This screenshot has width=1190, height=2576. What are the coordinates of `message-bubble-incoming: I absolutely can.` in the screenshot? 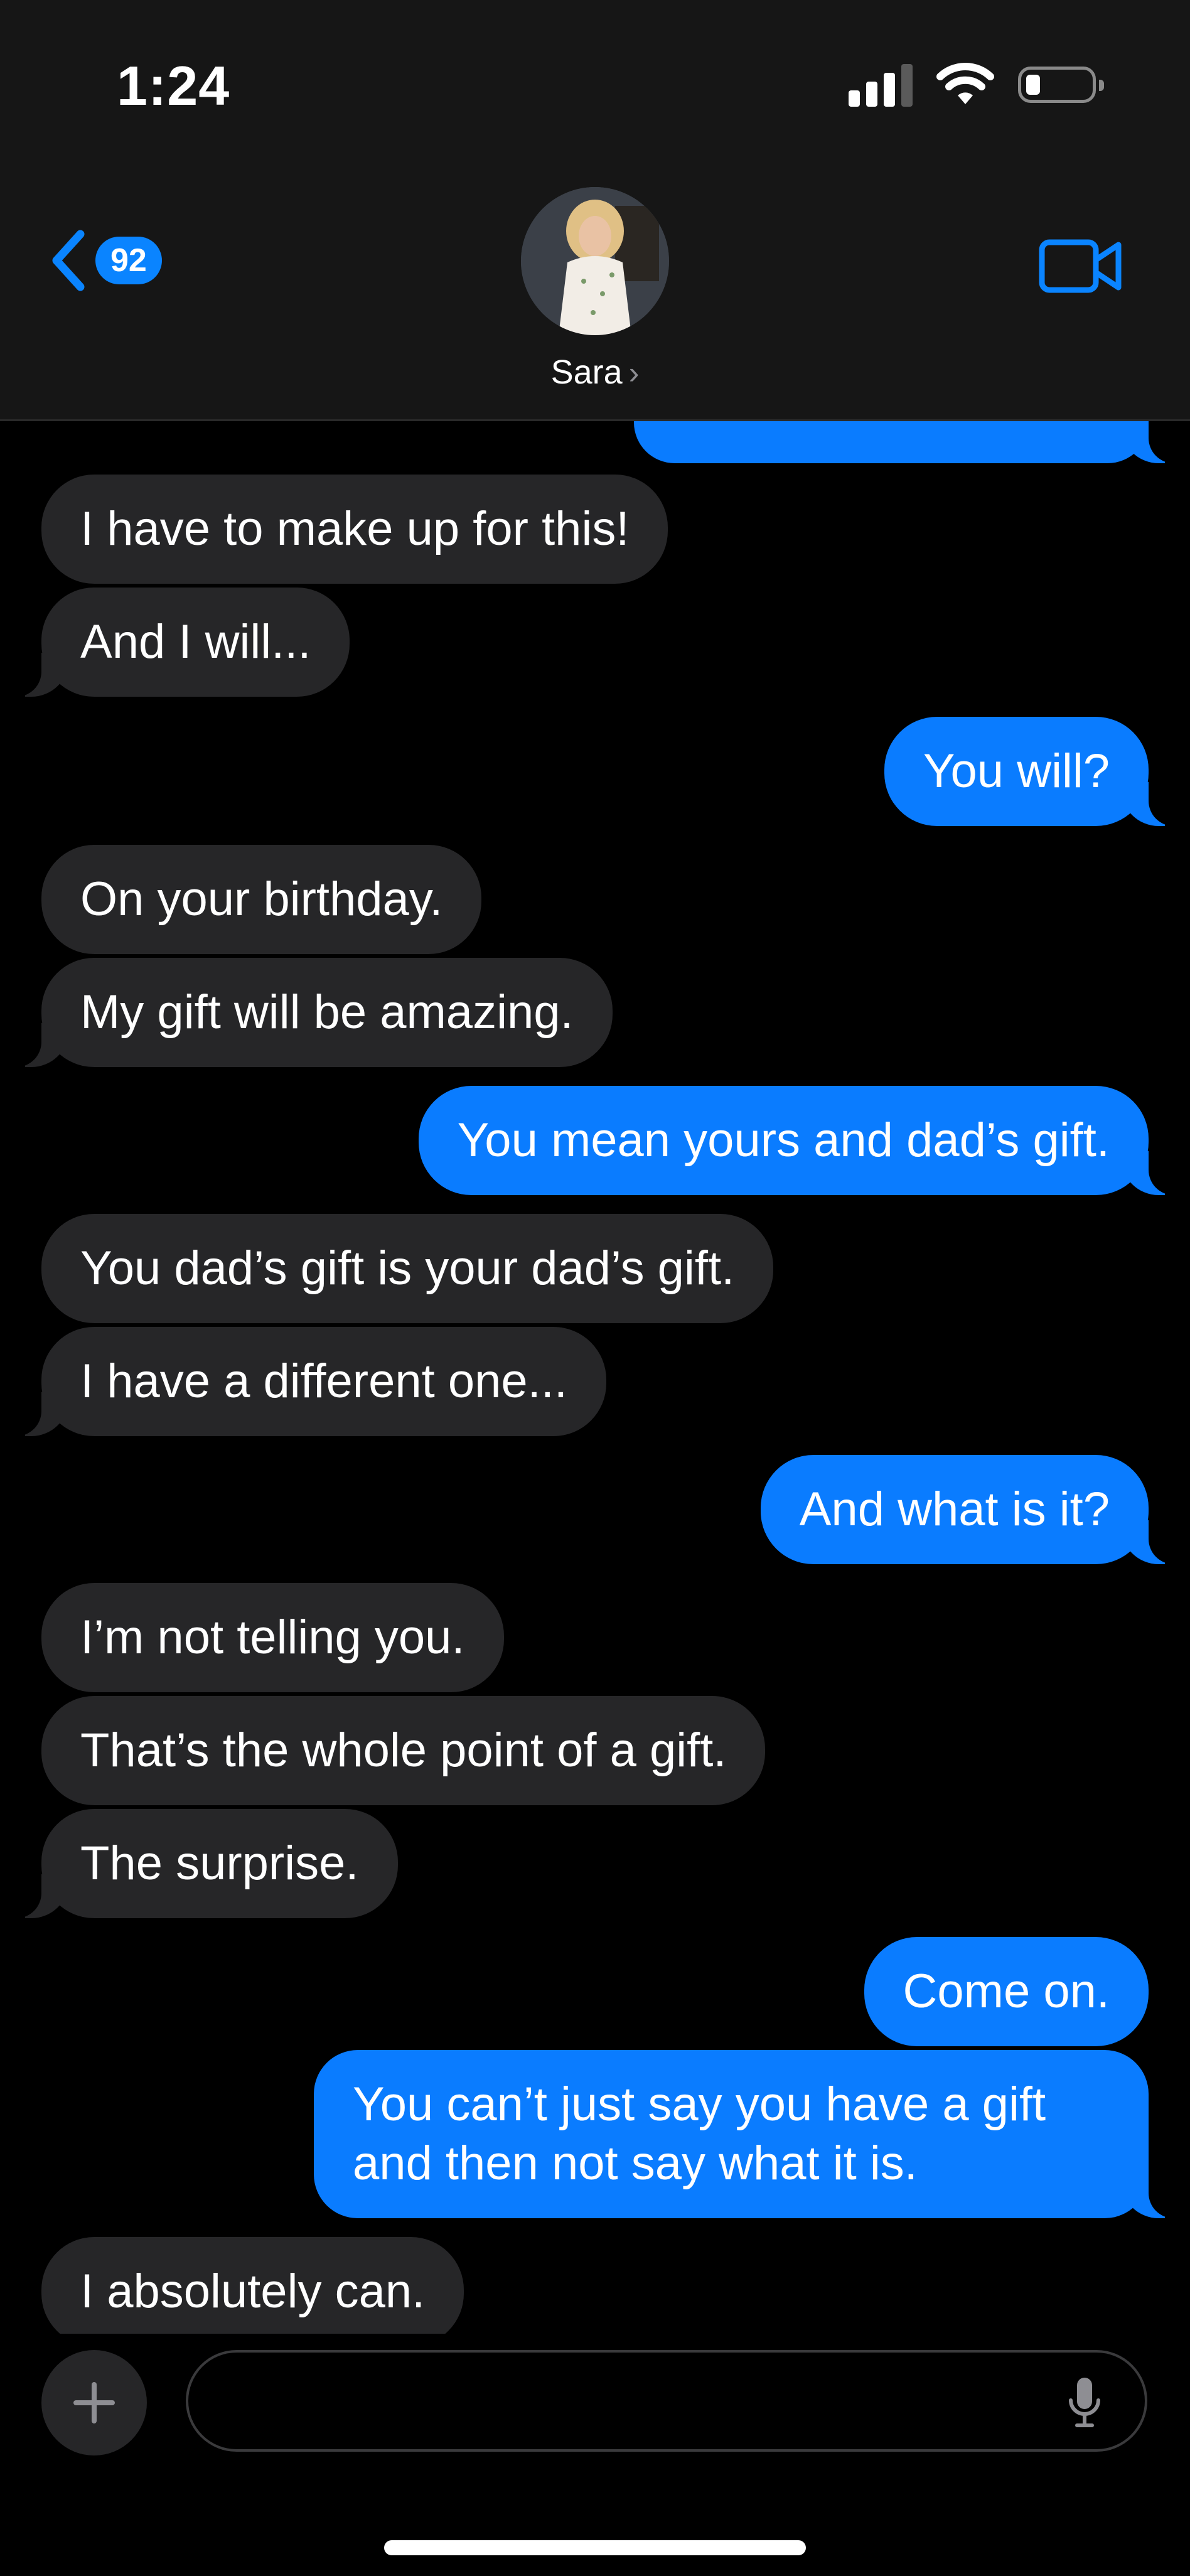 It's located at (252, 2285).